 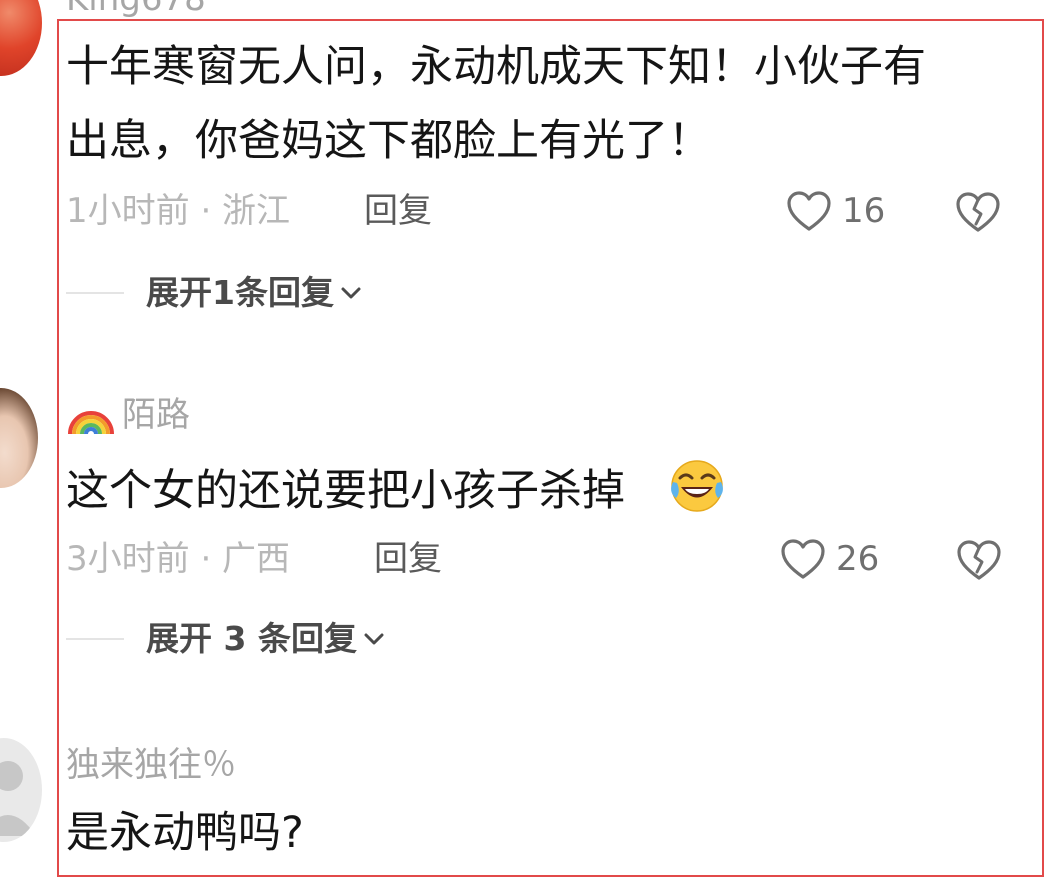 I want to click on default-user-icon, so click(x=18, y=798).